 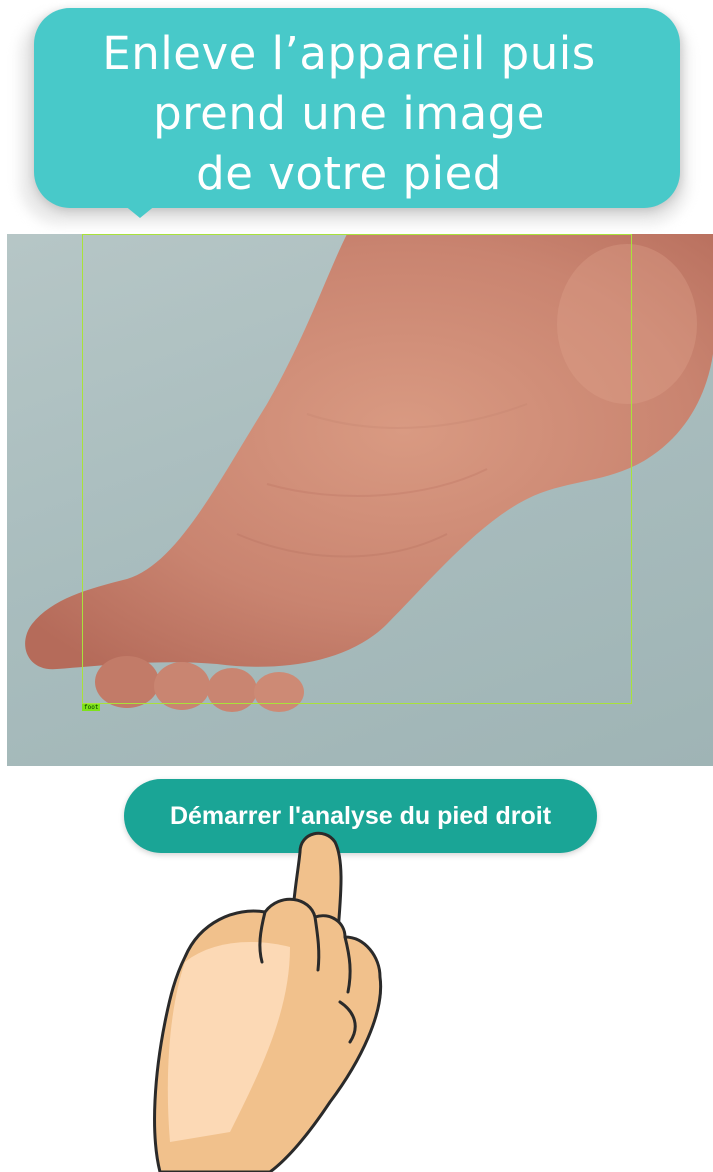 What do you see at coordinates (91, 707) in the screenshot?
I see `detection-label: foot` at bounding box center [91, 707].